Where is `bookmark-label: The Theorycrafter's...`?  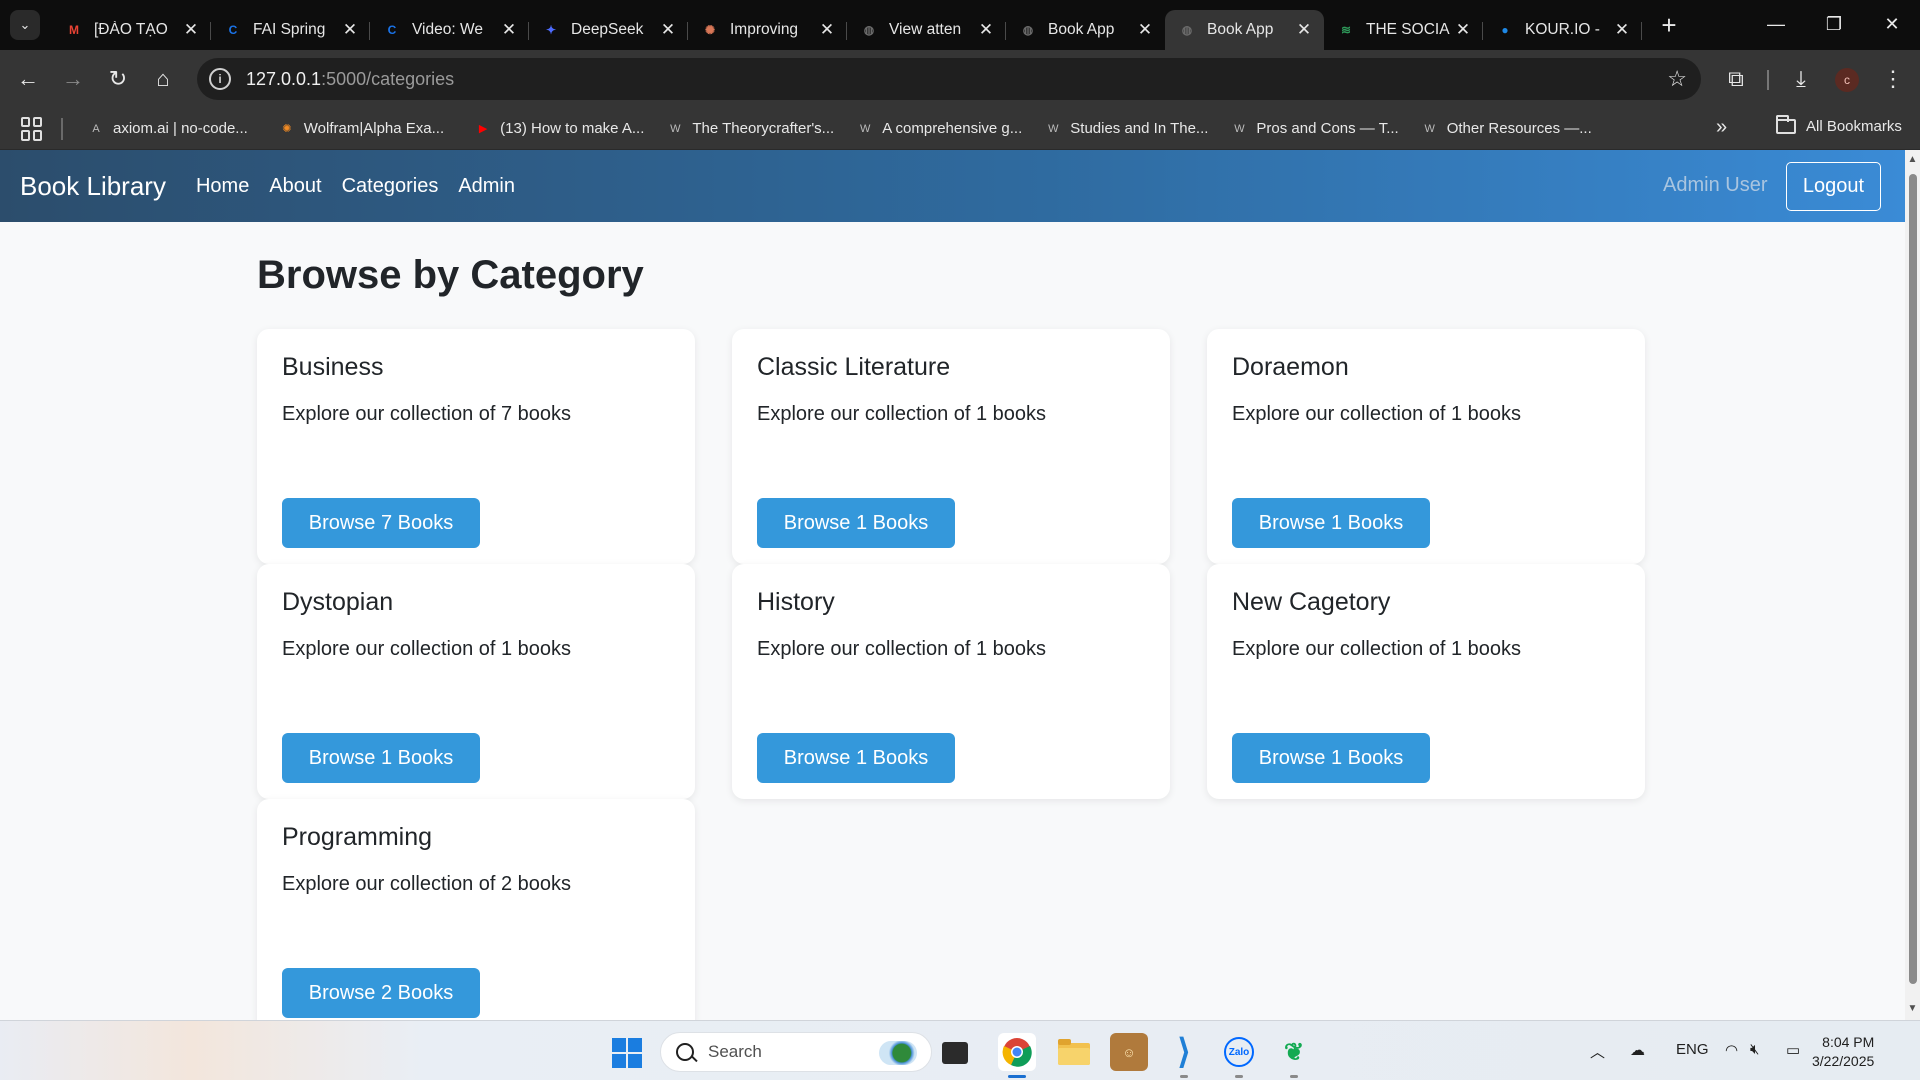 bookmark-label: The Theorycrafter's... is located at coordinates (763, 128).